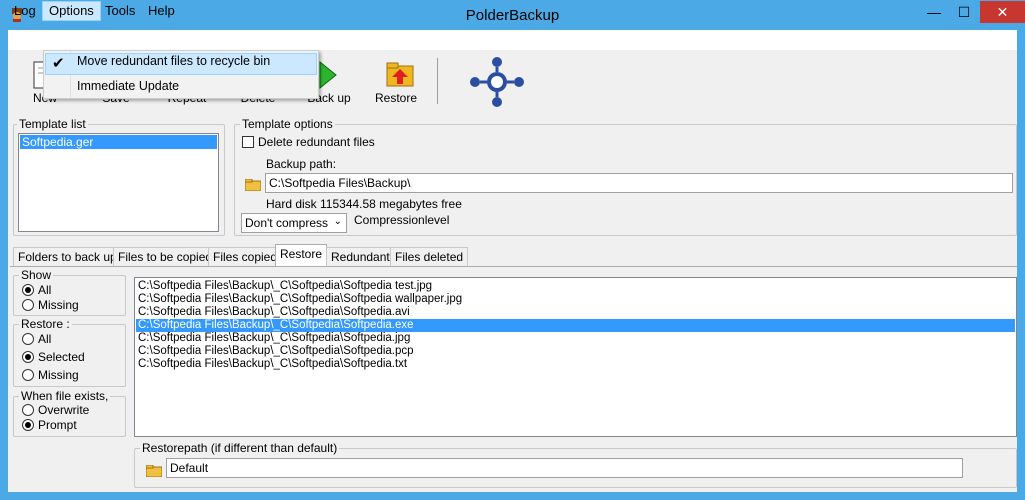  What do you see at coordinates (639, 183) in the screenshot?
I see `backup-path-input: C:\Softpedia Files\Backup\` at bounding box center [639, 183].